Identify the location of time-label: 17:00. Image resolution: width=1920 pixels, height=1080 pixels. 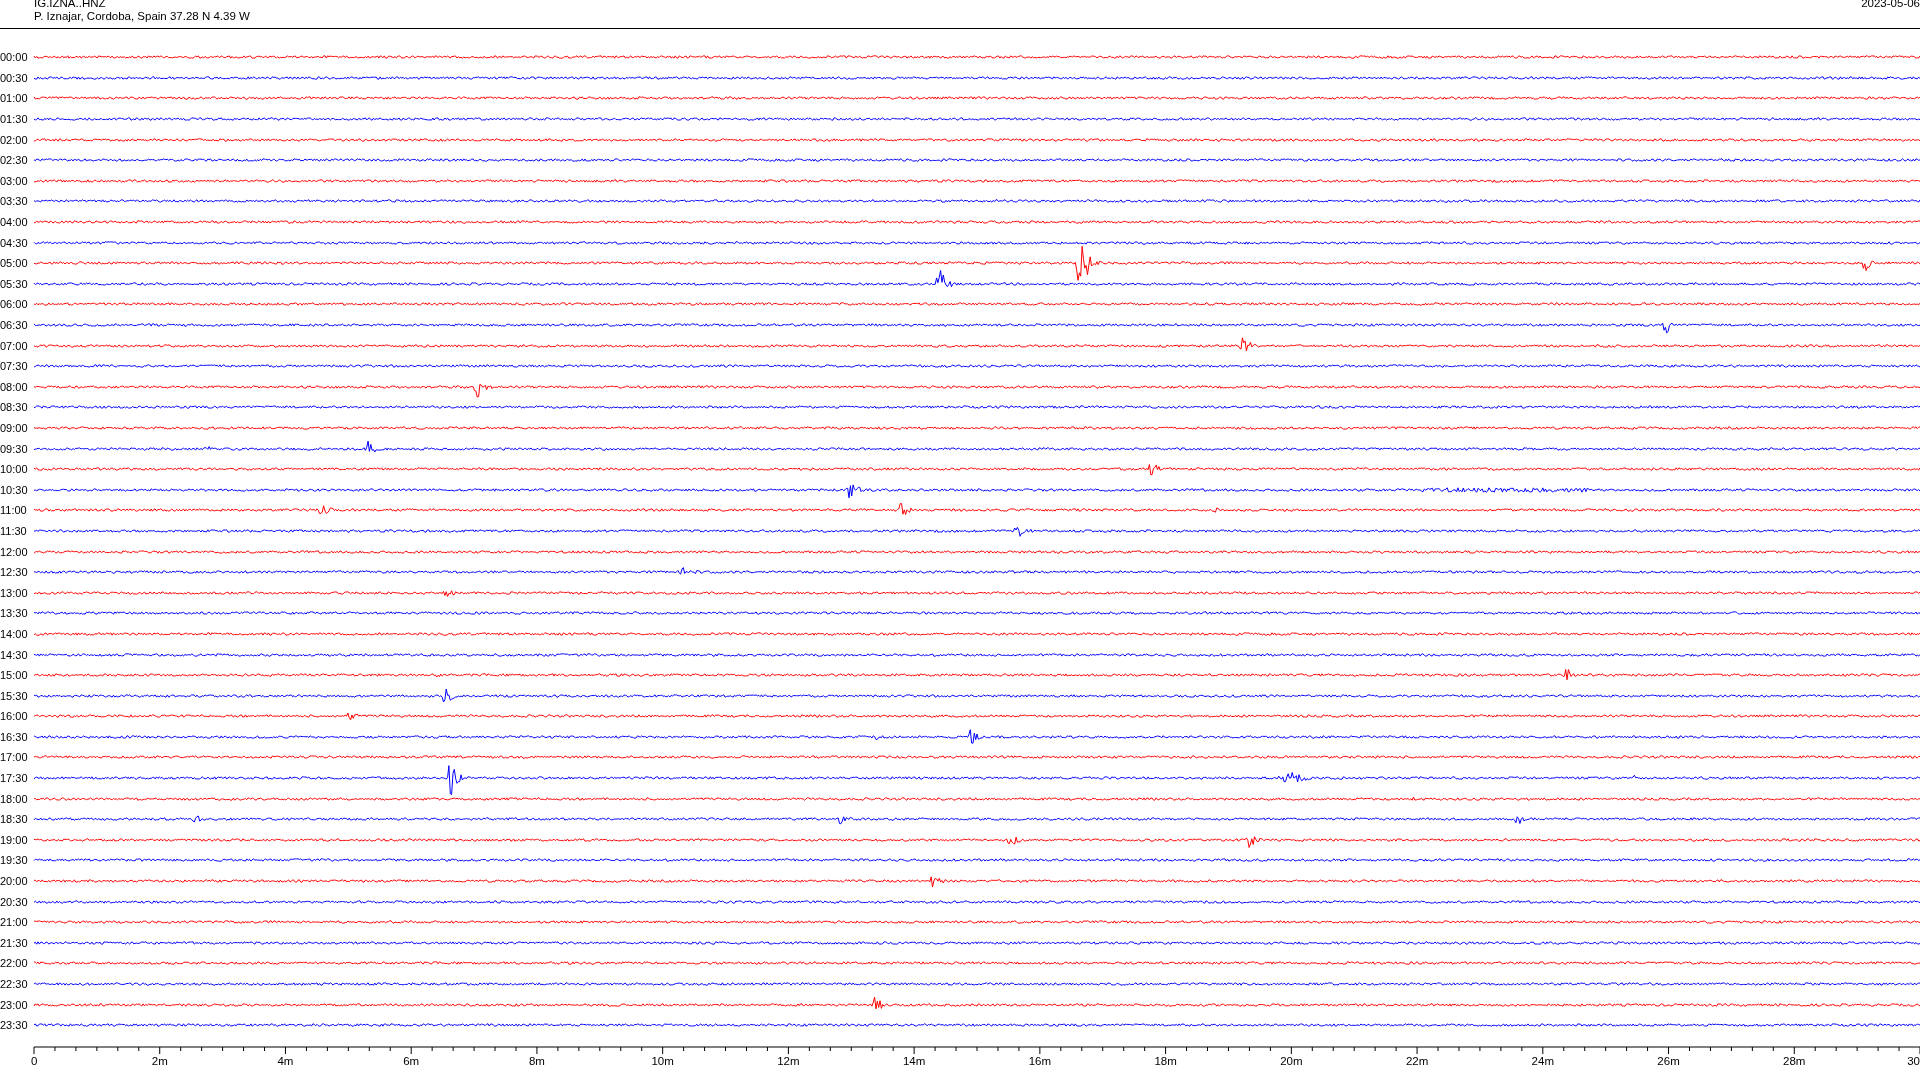
(14, 757).